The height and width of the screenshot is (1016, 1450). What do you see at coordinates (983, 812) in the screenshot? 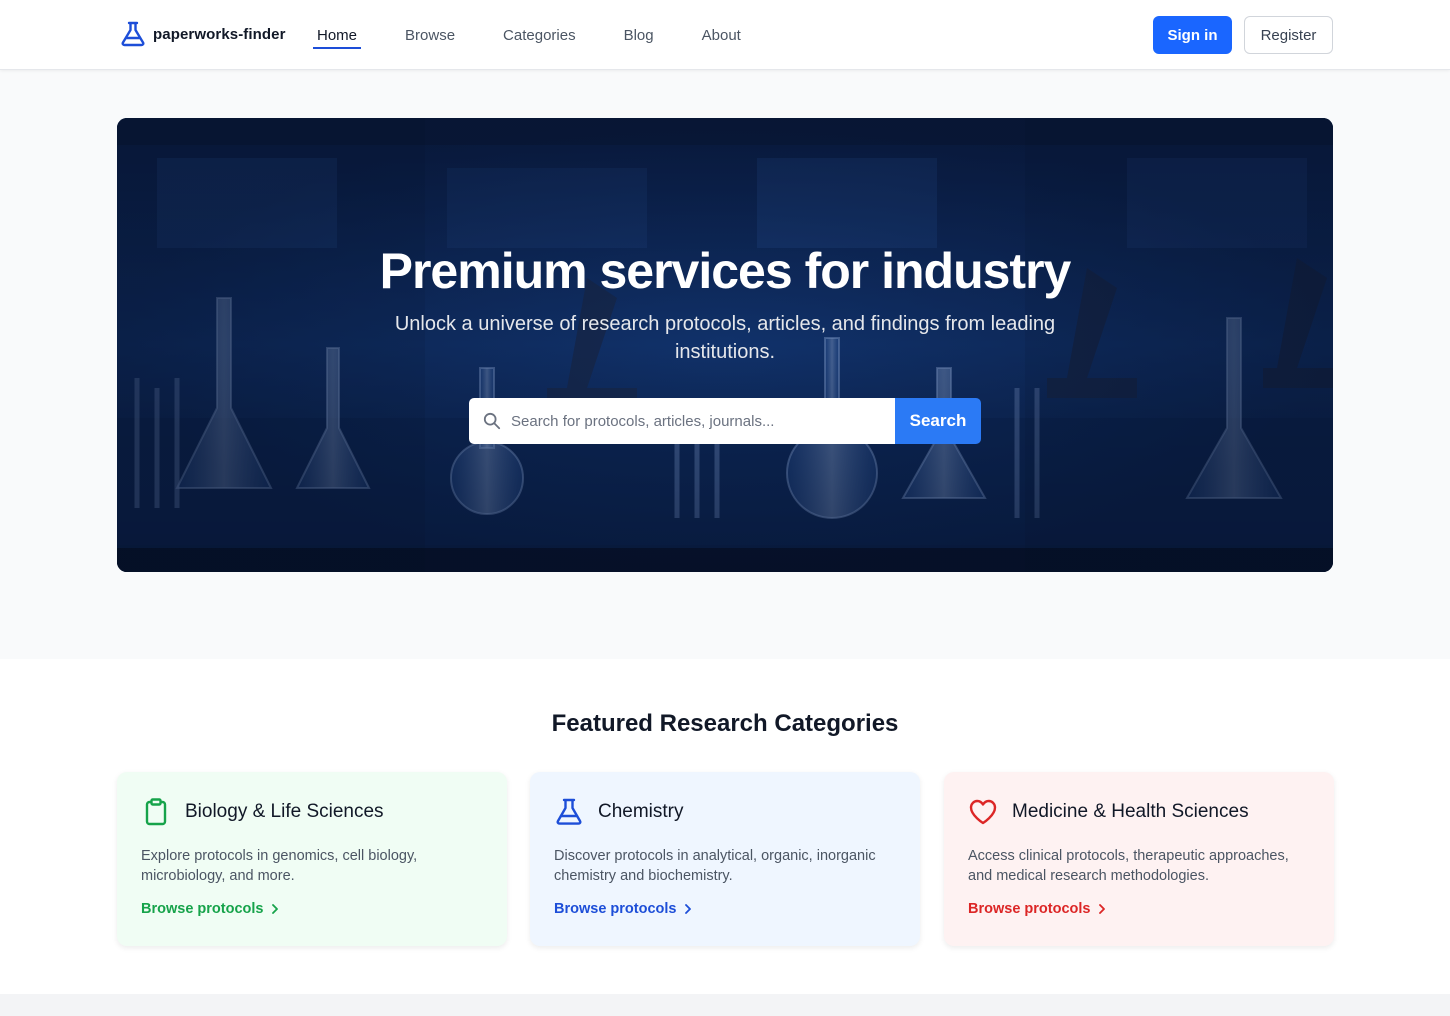
I see `heart-icon` at bounding box center [983, 812].